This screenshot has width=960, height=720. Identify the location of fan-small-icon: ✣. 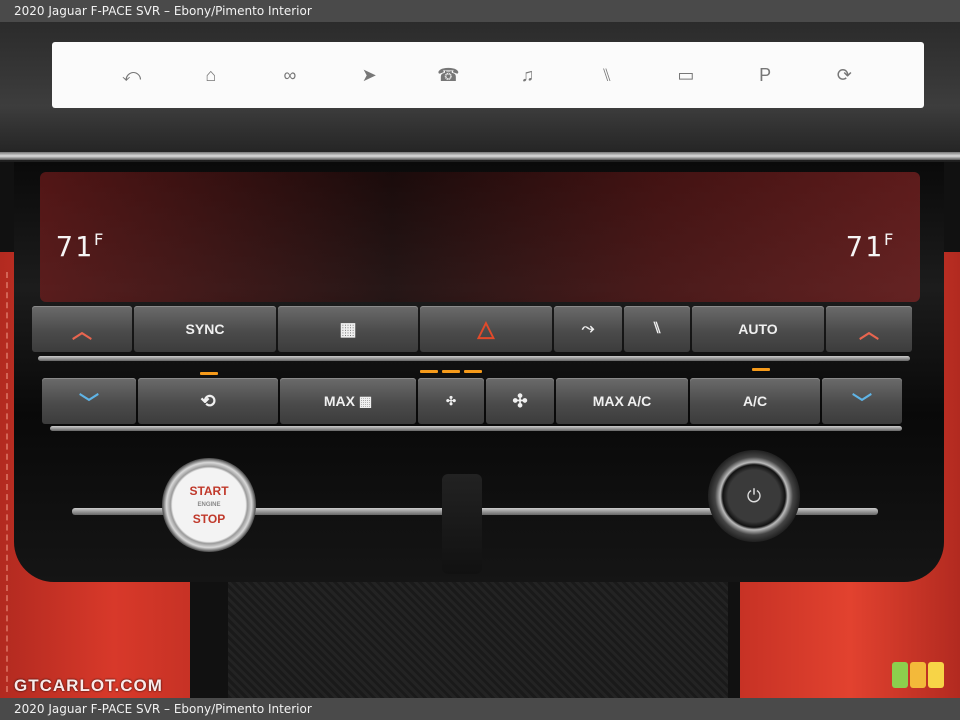
(451, 401).